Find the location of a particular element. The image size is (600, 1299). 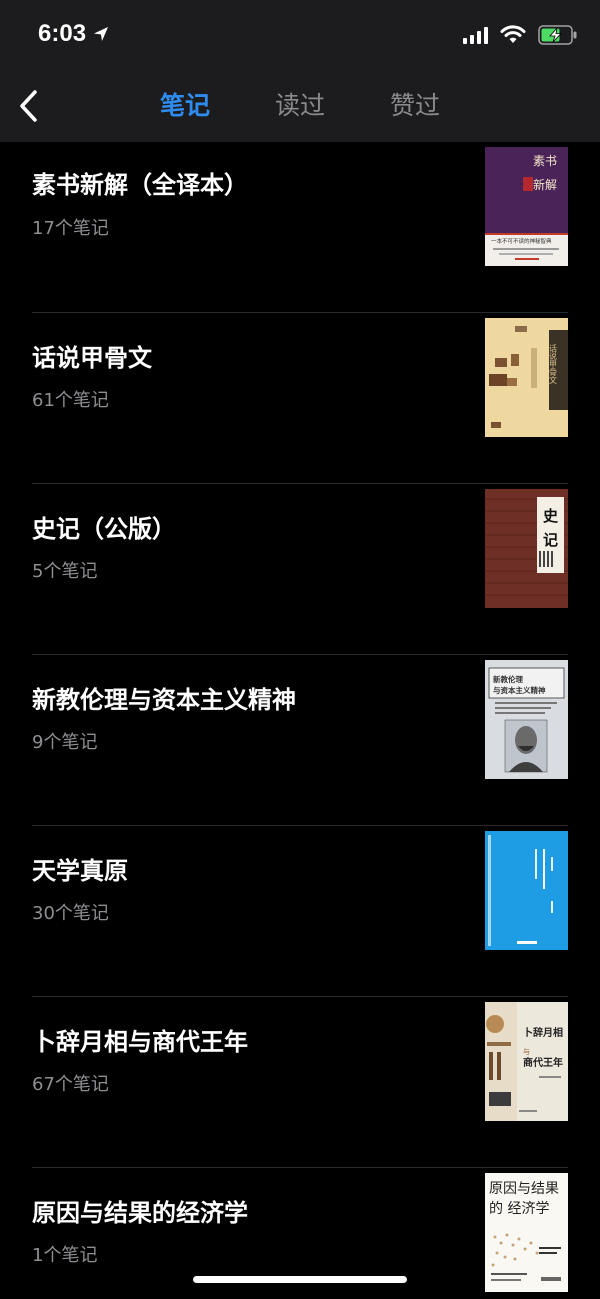

svg-text: 商代王年 is located at coordinates (543, 1062).